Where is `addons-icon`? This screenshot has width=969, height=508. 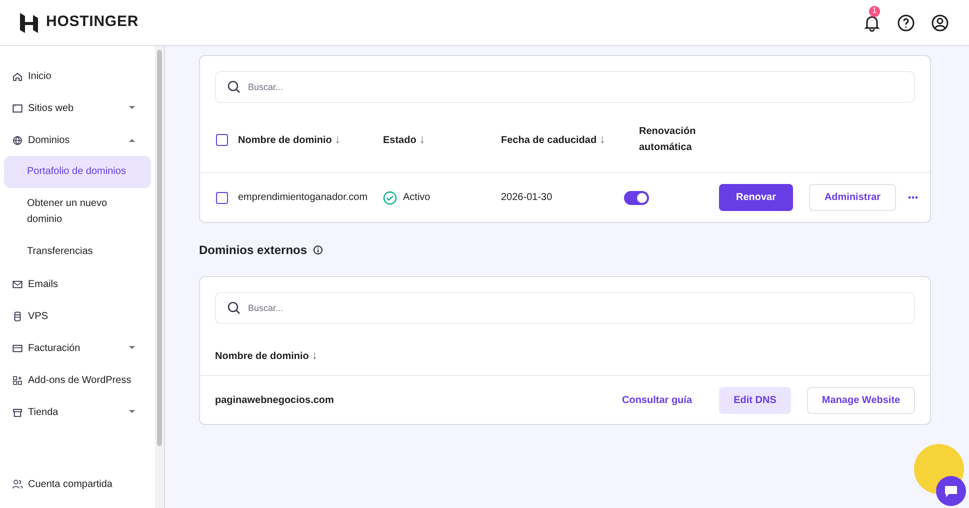
addons-icon is located at coordinates (17, 380).